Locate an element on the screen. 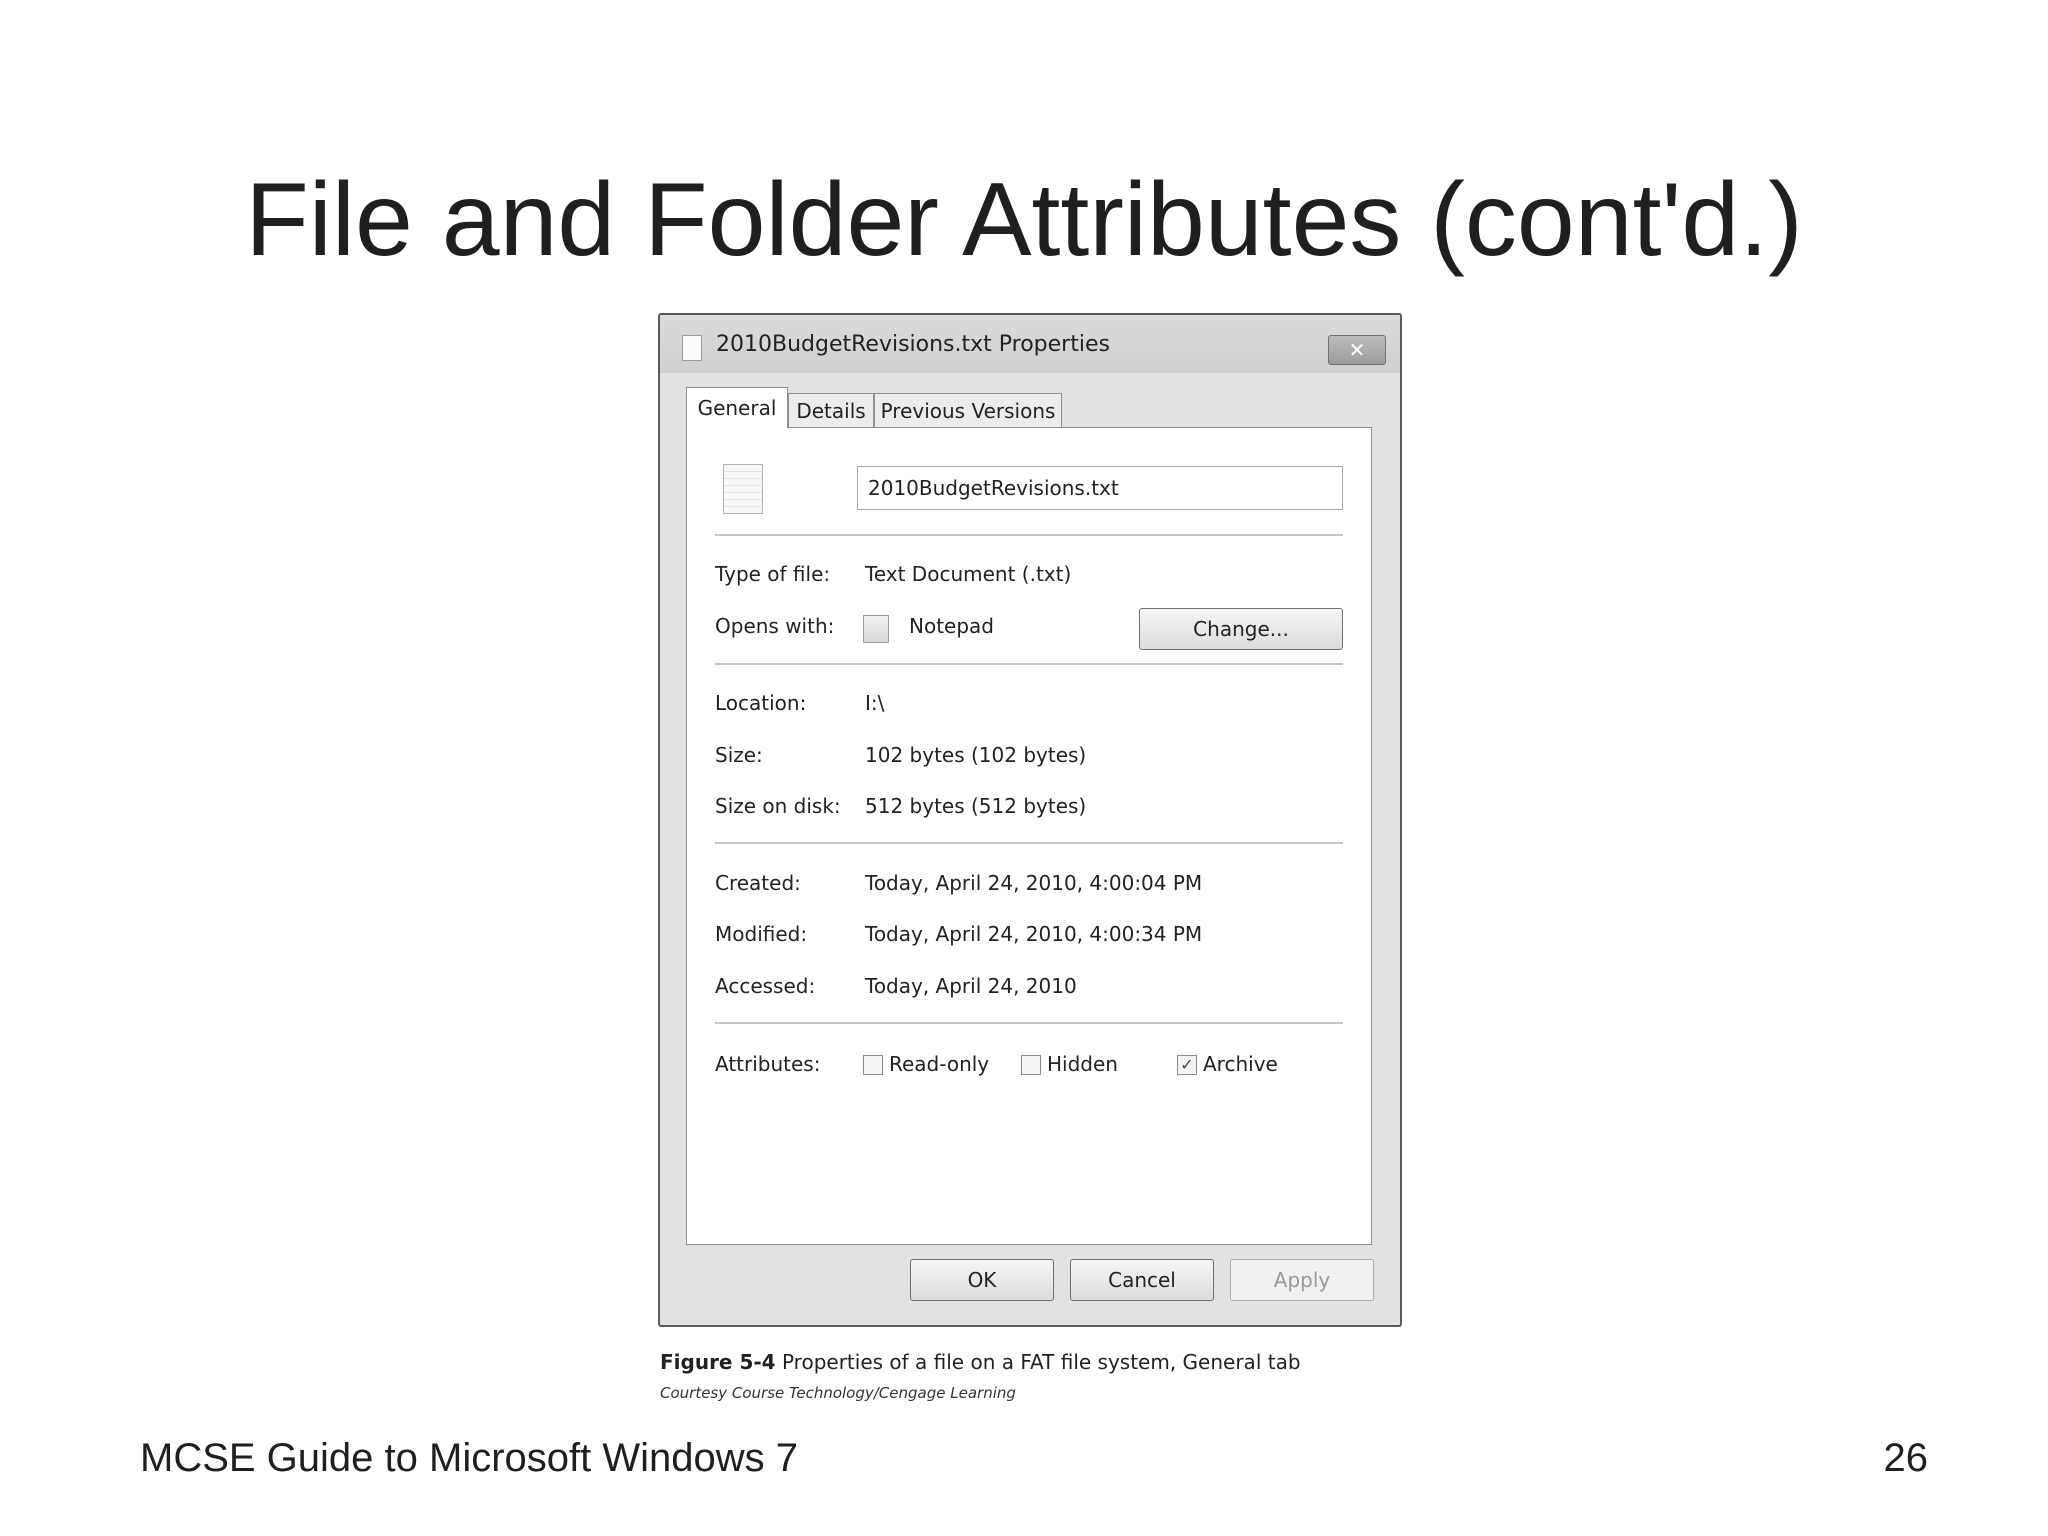 Image resolution: width=2048 pixels, height=1536 pixels. type-of-file-value: Text Document (.txt) is located at coordinates (968, 574).